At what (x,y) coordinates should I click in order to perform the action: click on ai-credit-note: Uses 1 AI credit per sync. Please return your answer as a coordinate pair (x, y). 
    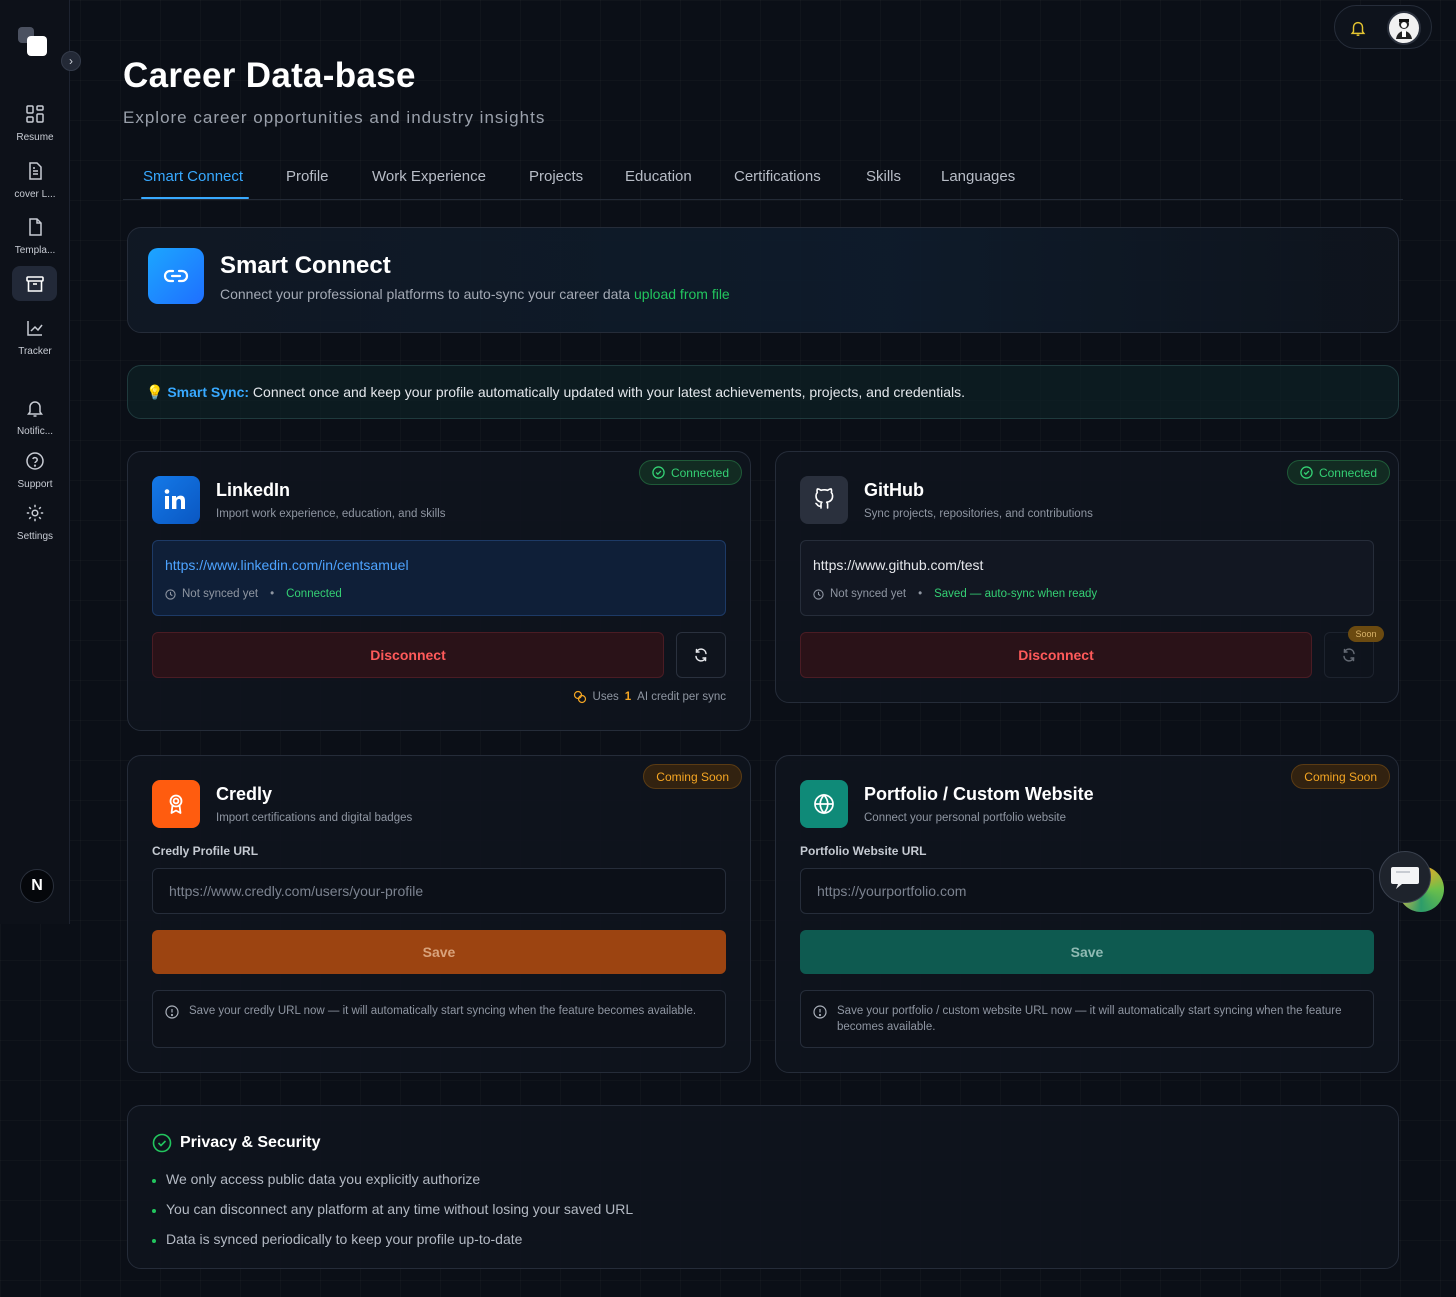
    Looking at the image, I should click on (649, 697).